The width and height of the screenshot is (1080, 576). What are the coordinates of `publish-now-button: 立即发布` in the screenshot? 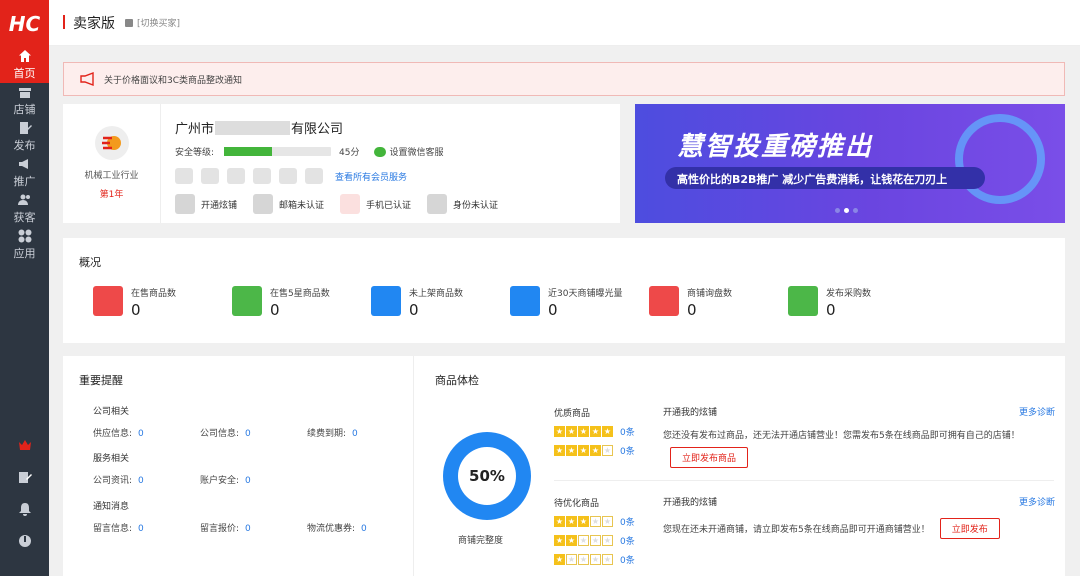 It's located at (969, 528).